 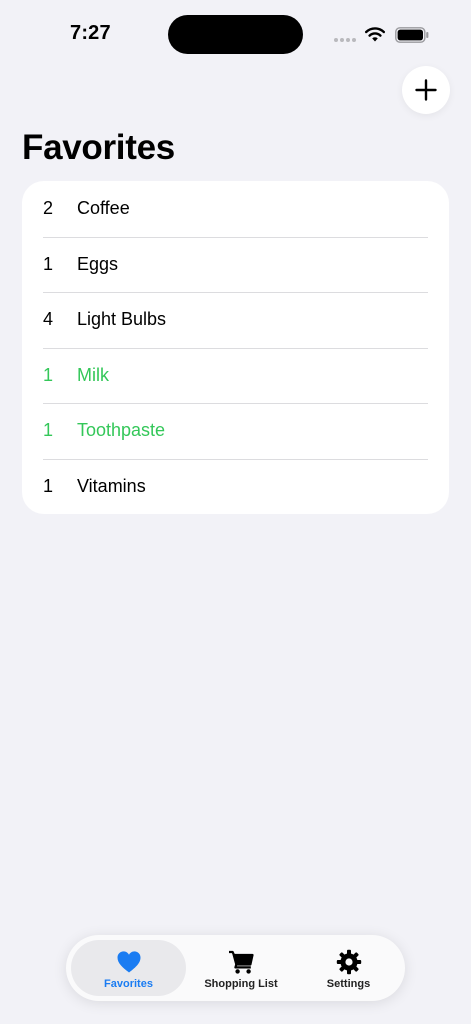 I want to click on item-name: Light Bulbs, so click(x=122, y=319).